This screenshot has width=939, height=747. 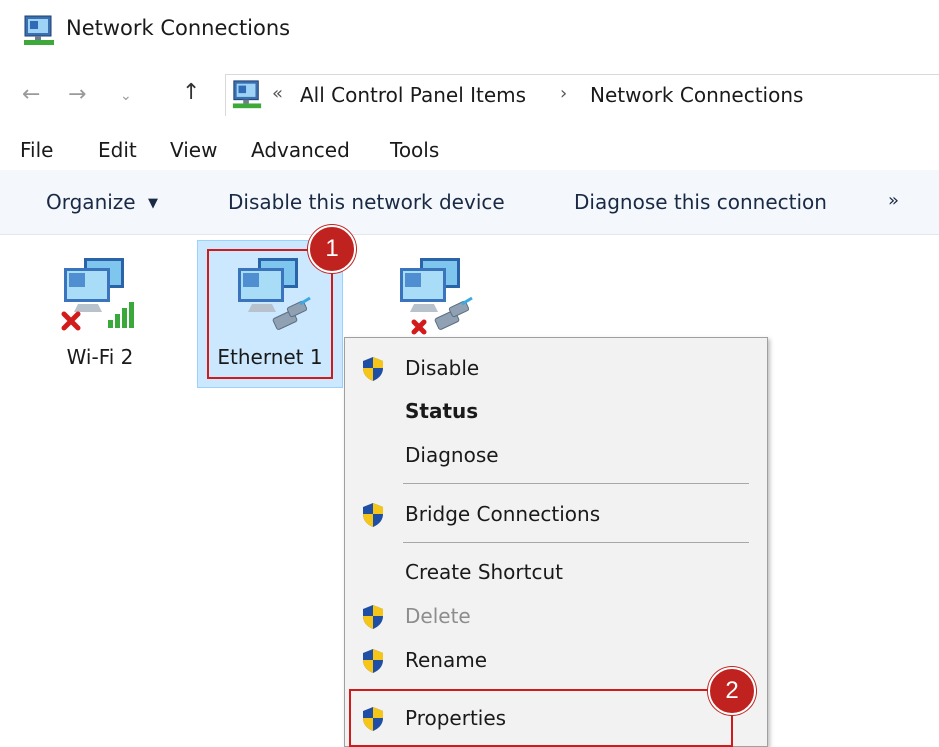 What do you see at coordinates (366, 202) in the screenshot?
I see `disable-device-button: Disable this network device` at bounding box center [366, 202].